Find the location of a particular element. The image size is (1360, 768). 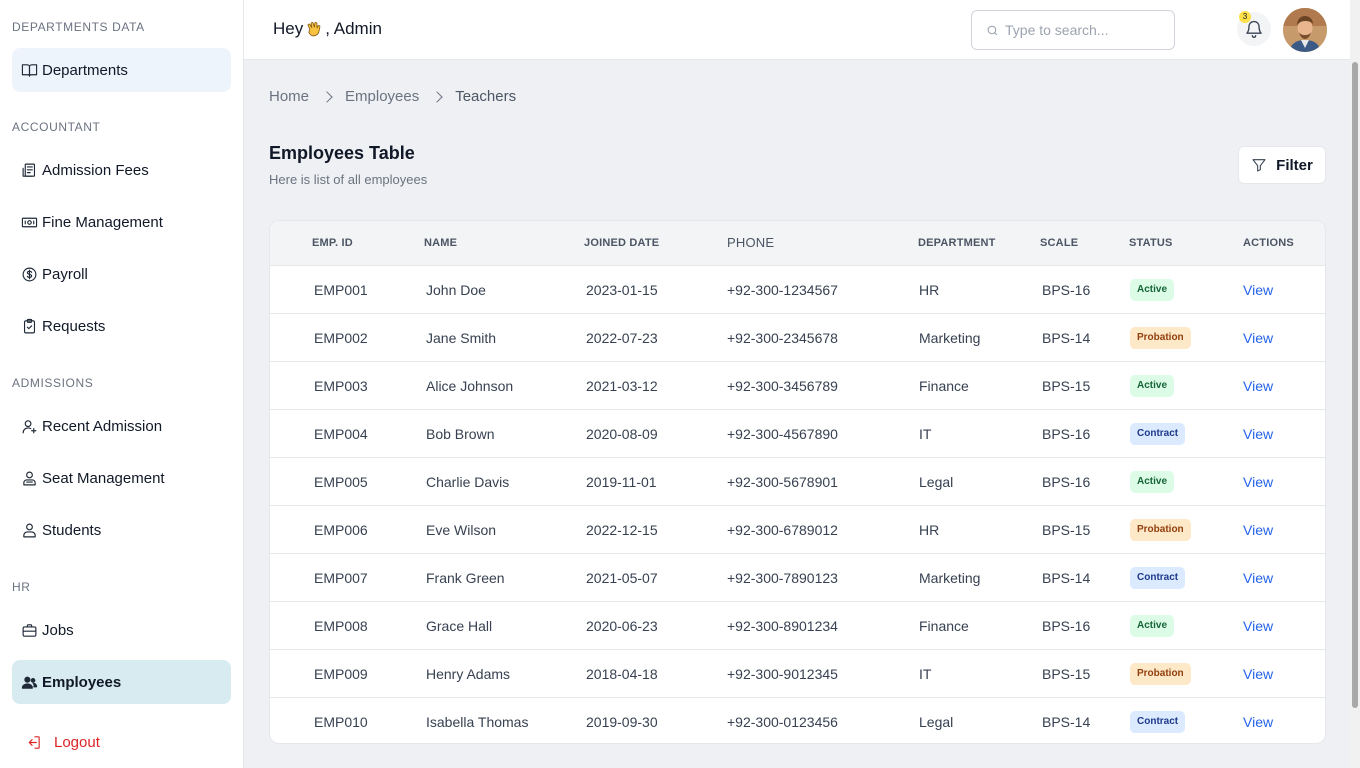

page-title: Employees Table is located at coordinates (342, 153).